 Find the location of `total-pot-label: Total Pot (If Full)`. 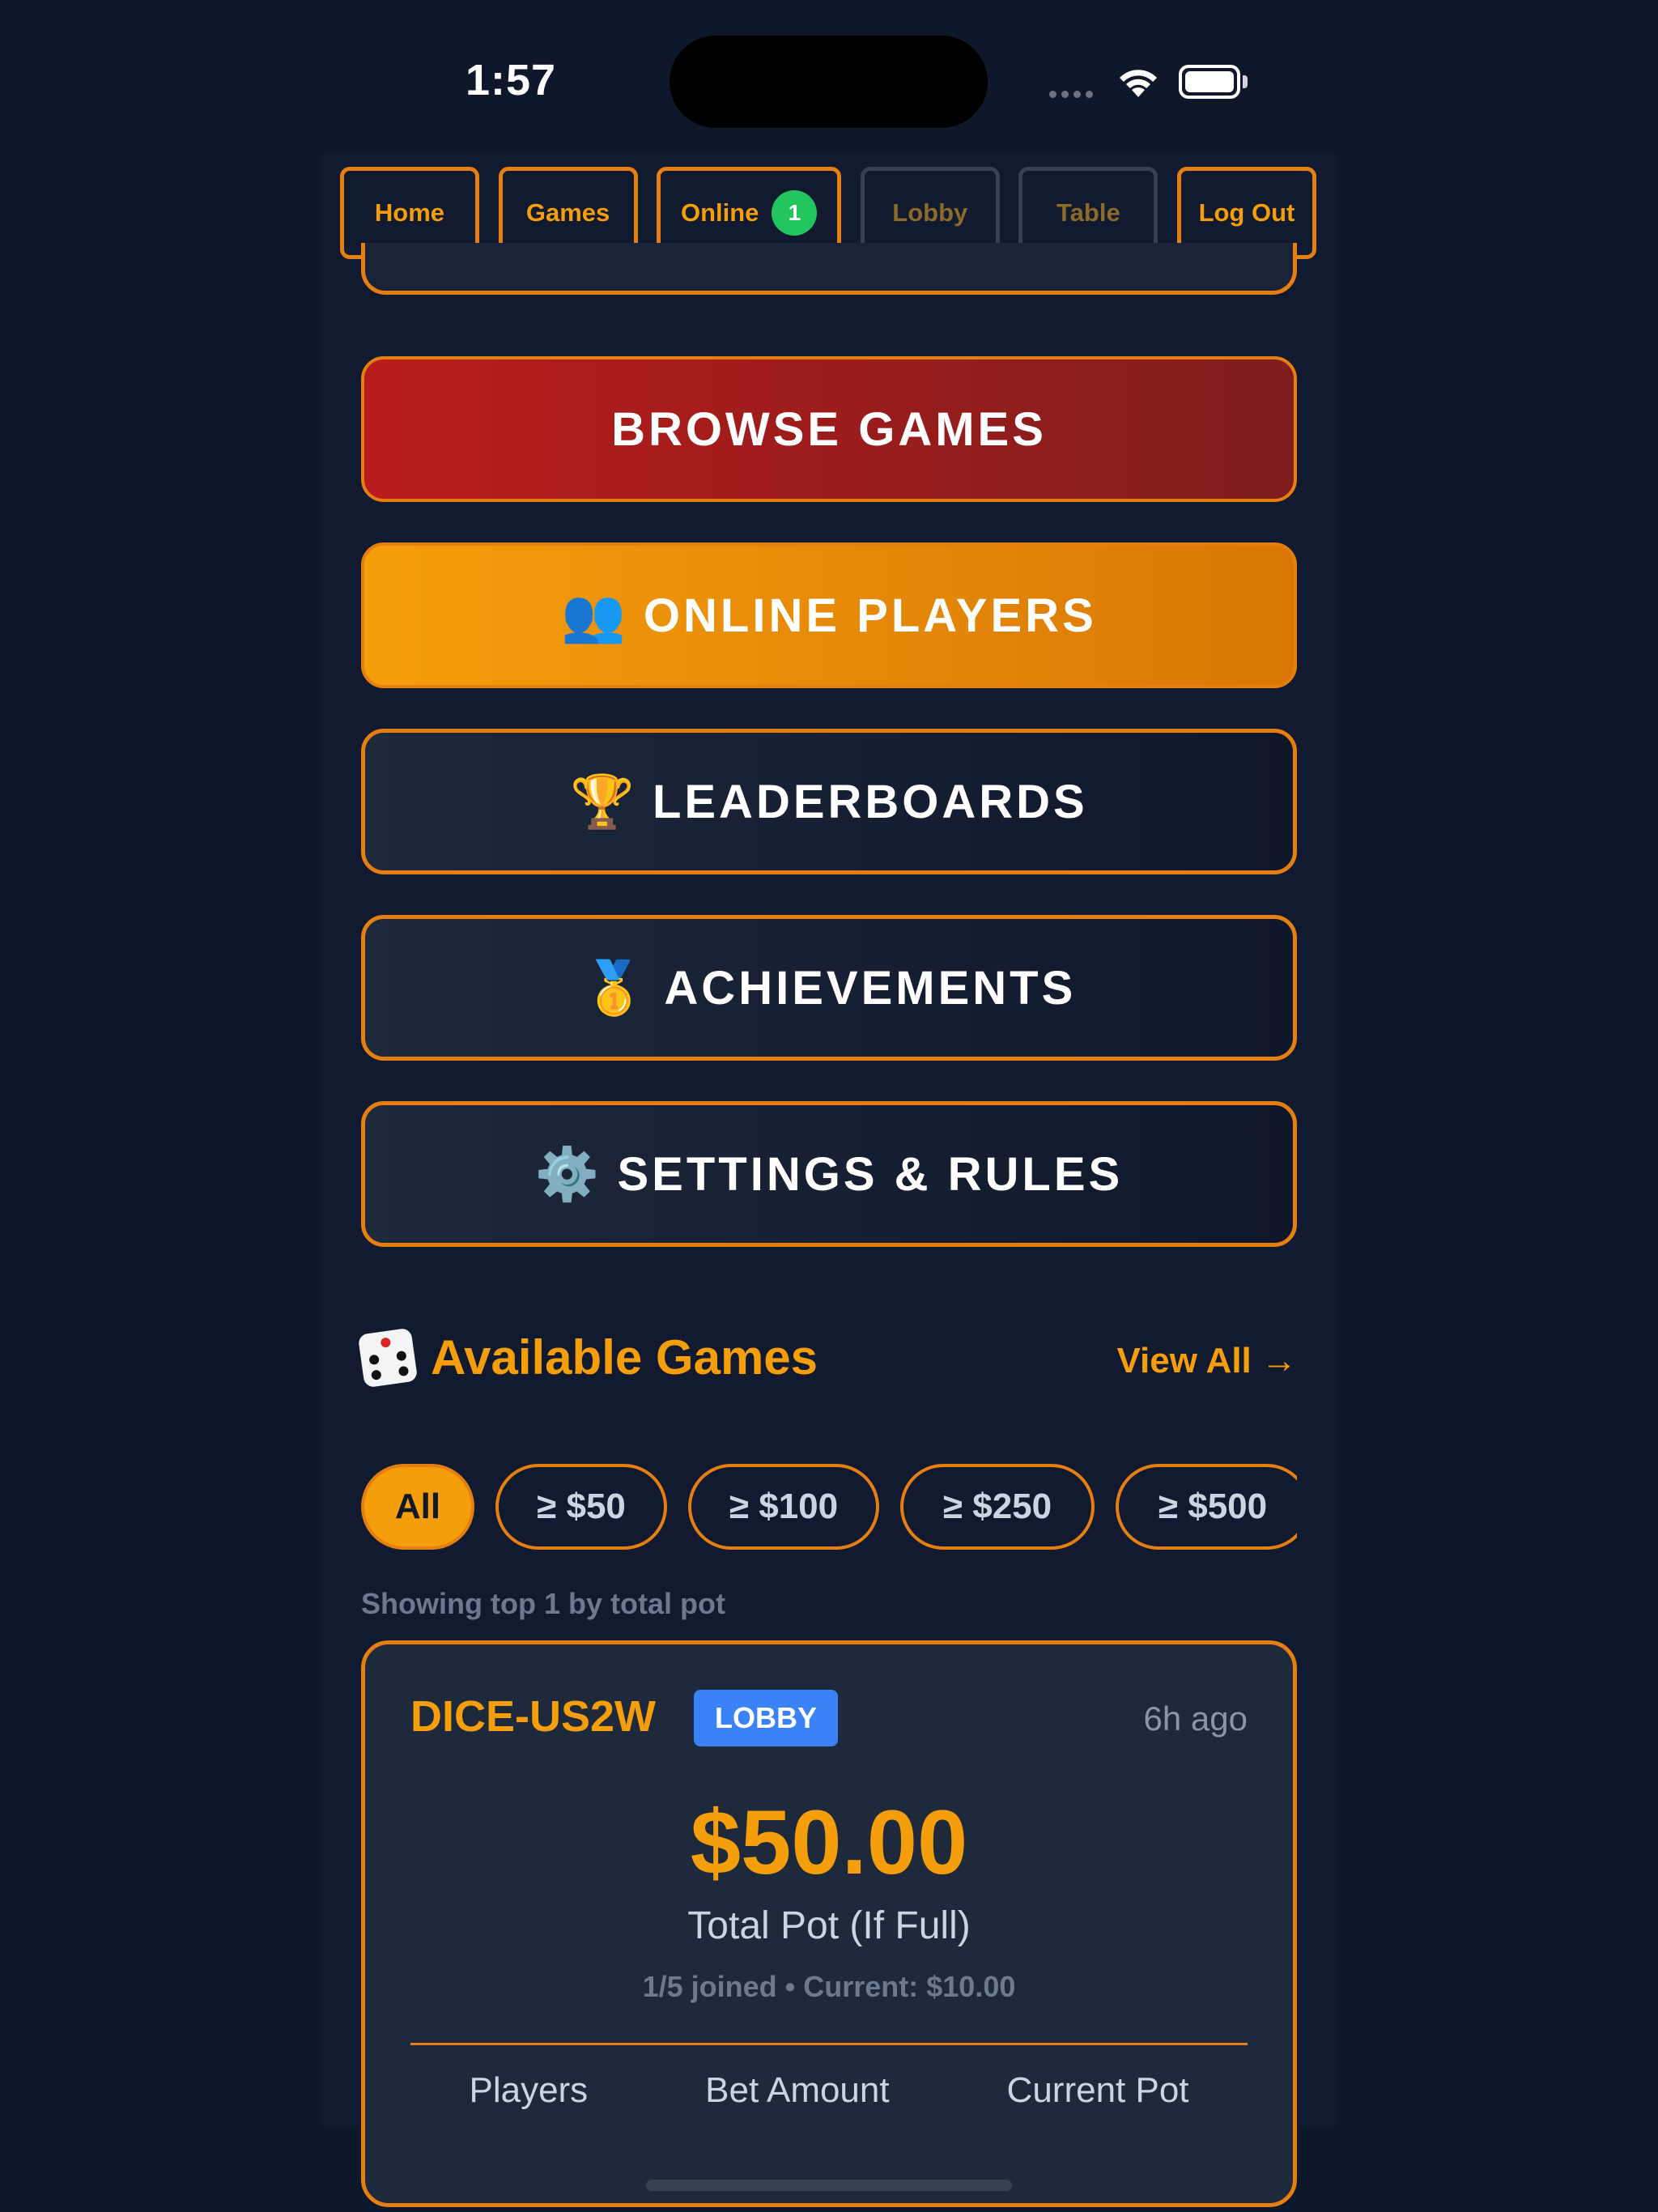

total-pot-label: Total Pot (If Full) is located at coordinates (829, 1926).